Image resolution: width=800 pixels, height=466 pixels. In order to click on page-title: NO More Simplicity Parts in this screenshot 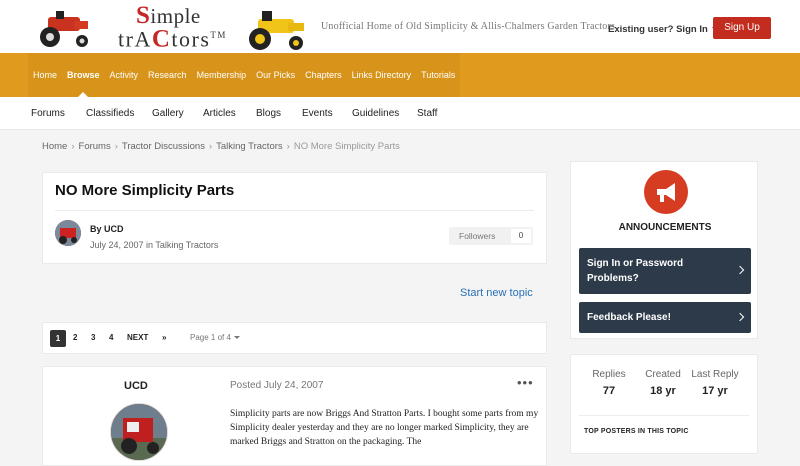, I will do `click(145, 190)`.